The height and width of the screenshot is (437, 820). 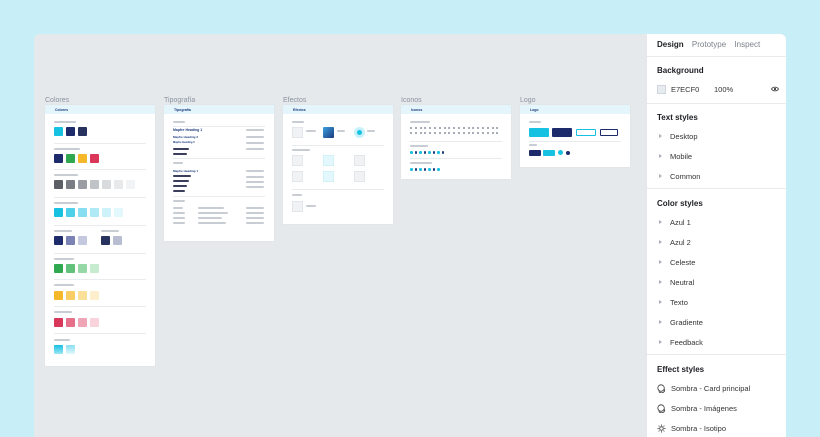 What do you see at coordinates (681, 322) in the screenshot?
I see `color-style-gradiente: Gradiente` at bounding box center [681, 322].